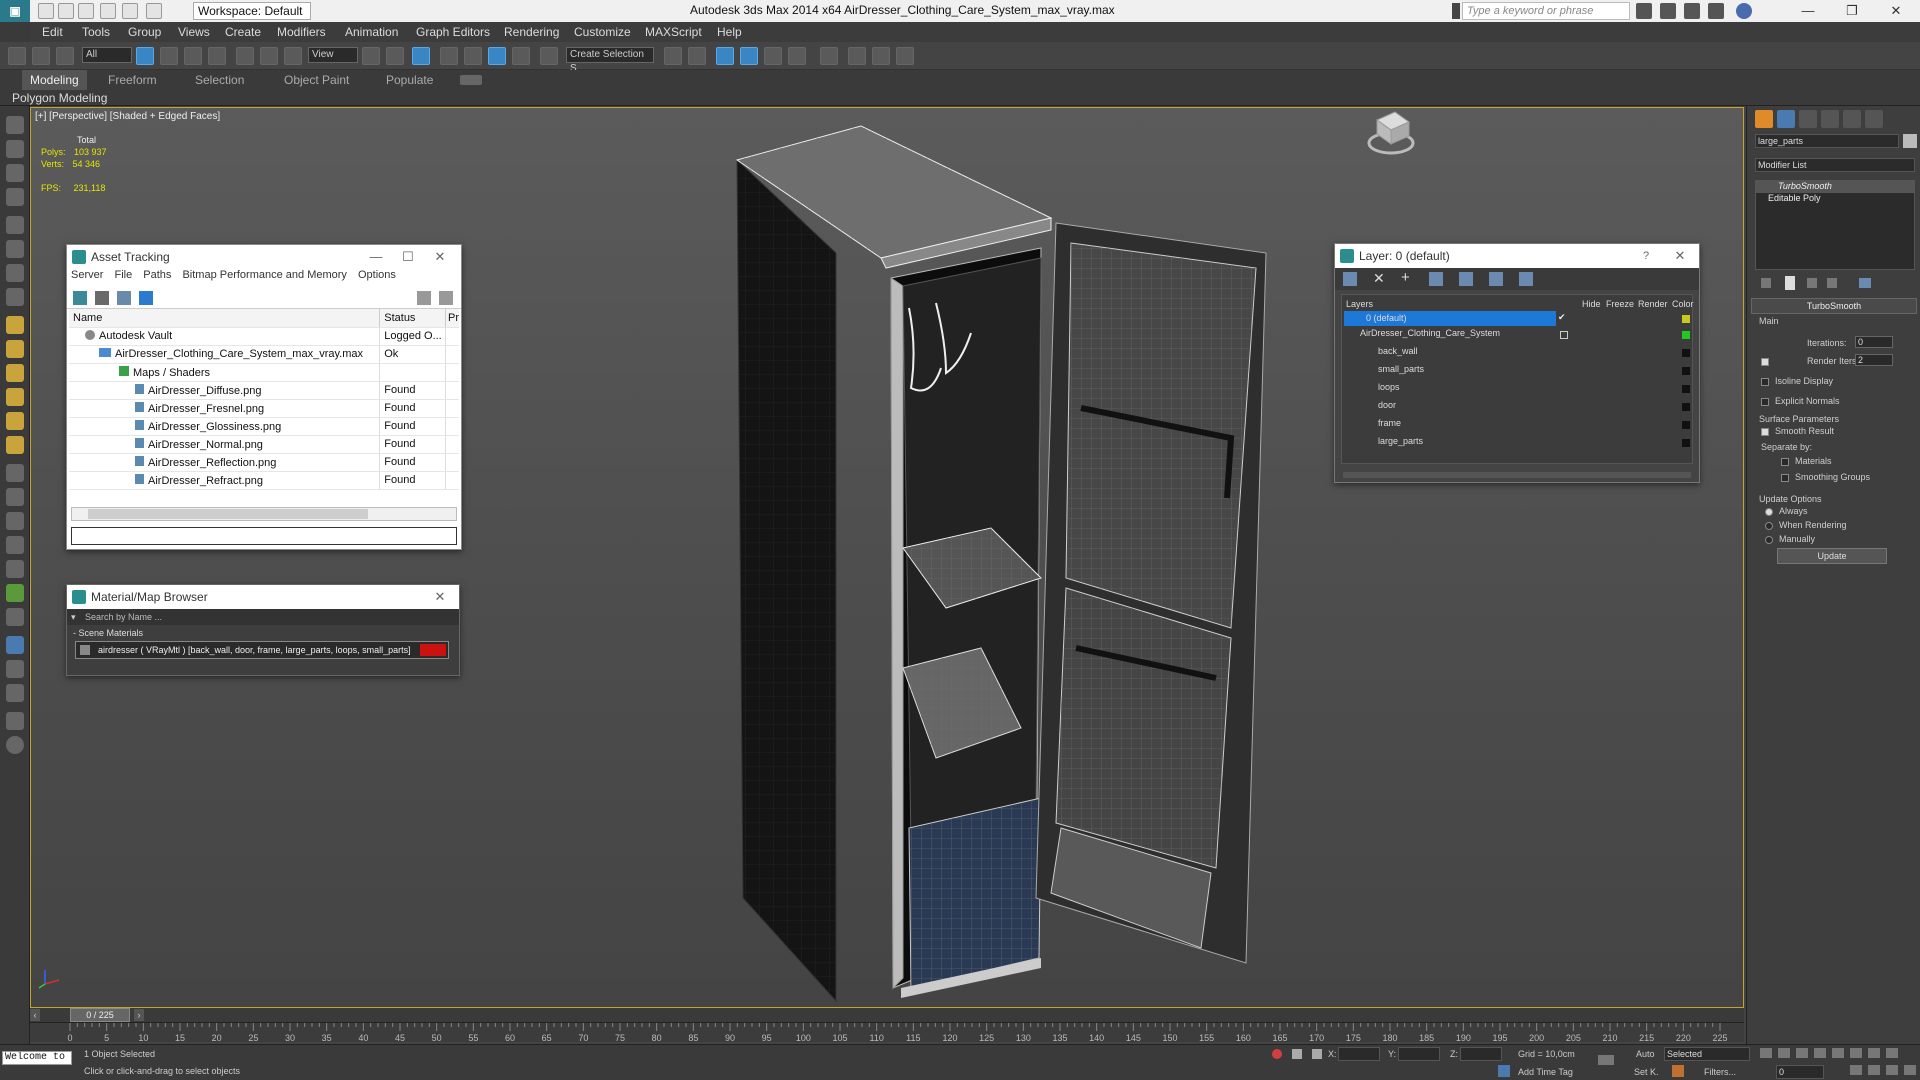 The height and width of the screenshot is (1080, 1920). I want to click on maximize-button: ❐, so click(1852, 11).